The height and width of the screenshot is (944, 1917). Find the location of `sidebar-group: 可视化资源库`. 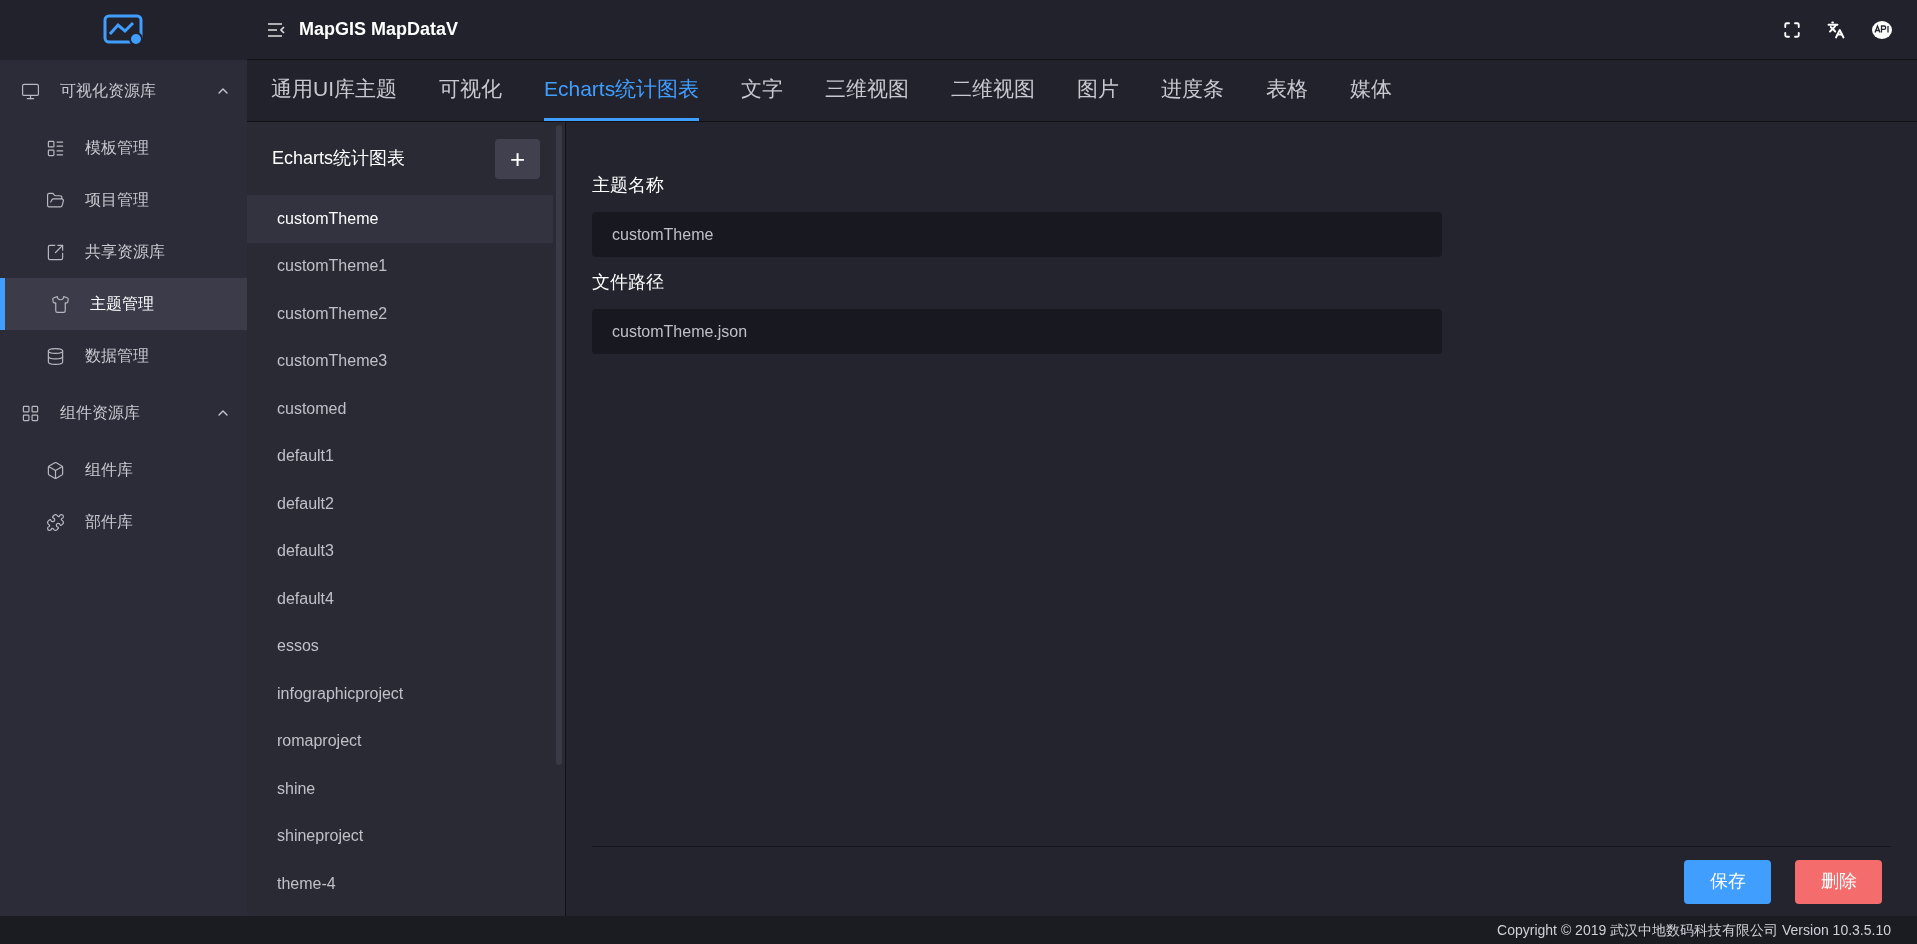

sidebar-group: 可视化资源库 is located at coordinates (123, 91).